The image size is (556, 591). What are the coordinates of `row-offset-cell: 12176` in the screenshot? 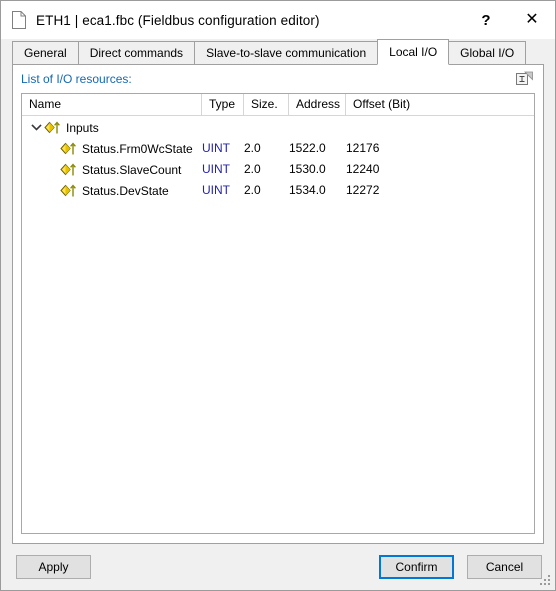 It's located at (363, 148).